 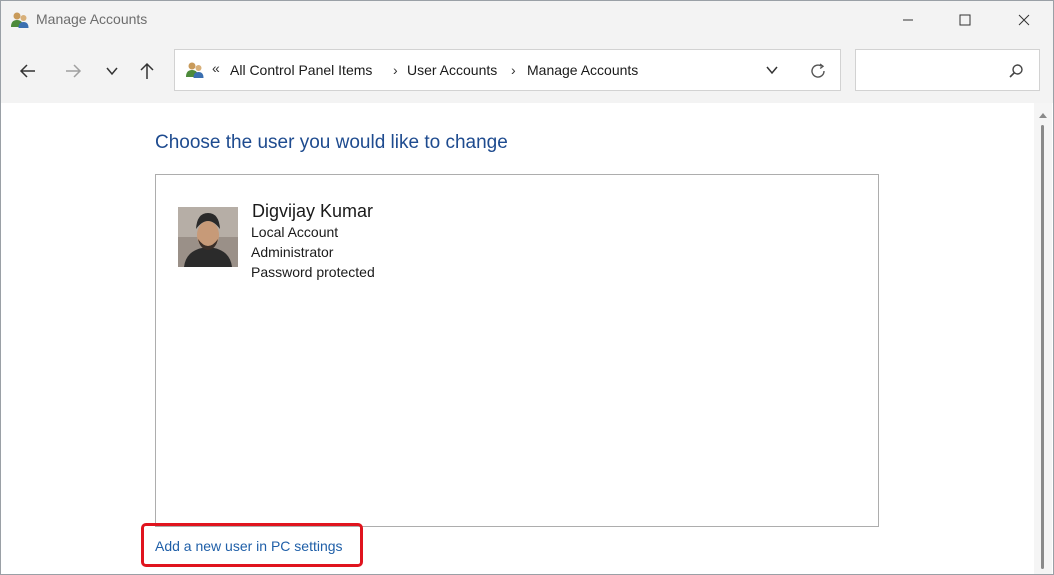 I want to click on window-title: Manage Accounts, so click(x=92, y=19).